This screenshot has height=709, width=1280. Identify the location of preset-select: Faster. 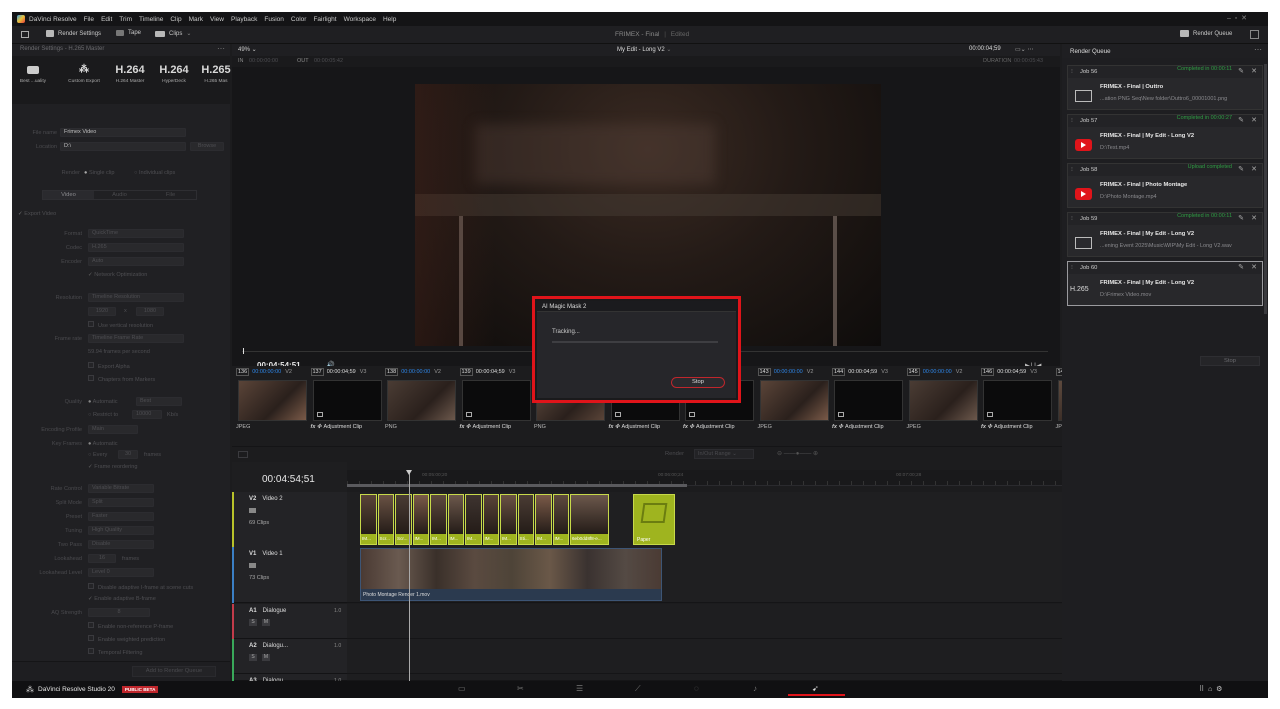
(121, 516).